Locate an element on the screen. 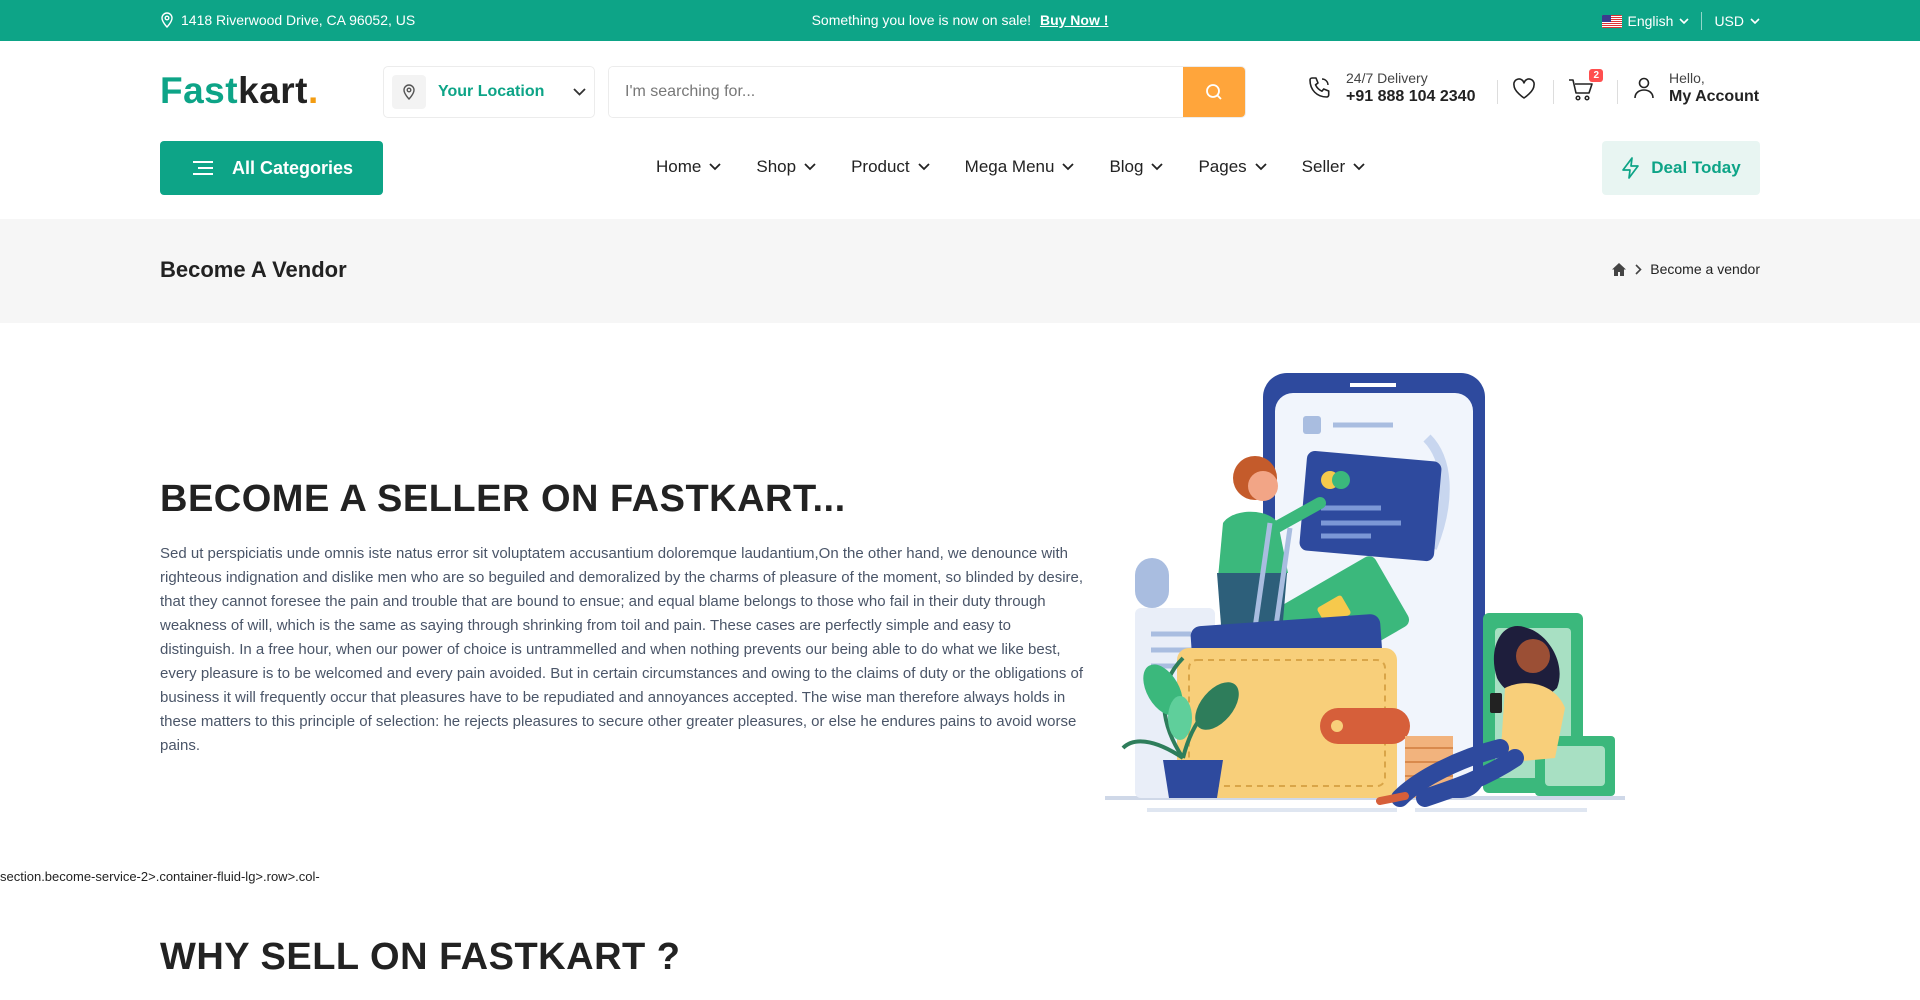 The height and width of the screenshot is (1000, 1920). deal-today-label: Deal Today is located at coordinates (1696, 167).